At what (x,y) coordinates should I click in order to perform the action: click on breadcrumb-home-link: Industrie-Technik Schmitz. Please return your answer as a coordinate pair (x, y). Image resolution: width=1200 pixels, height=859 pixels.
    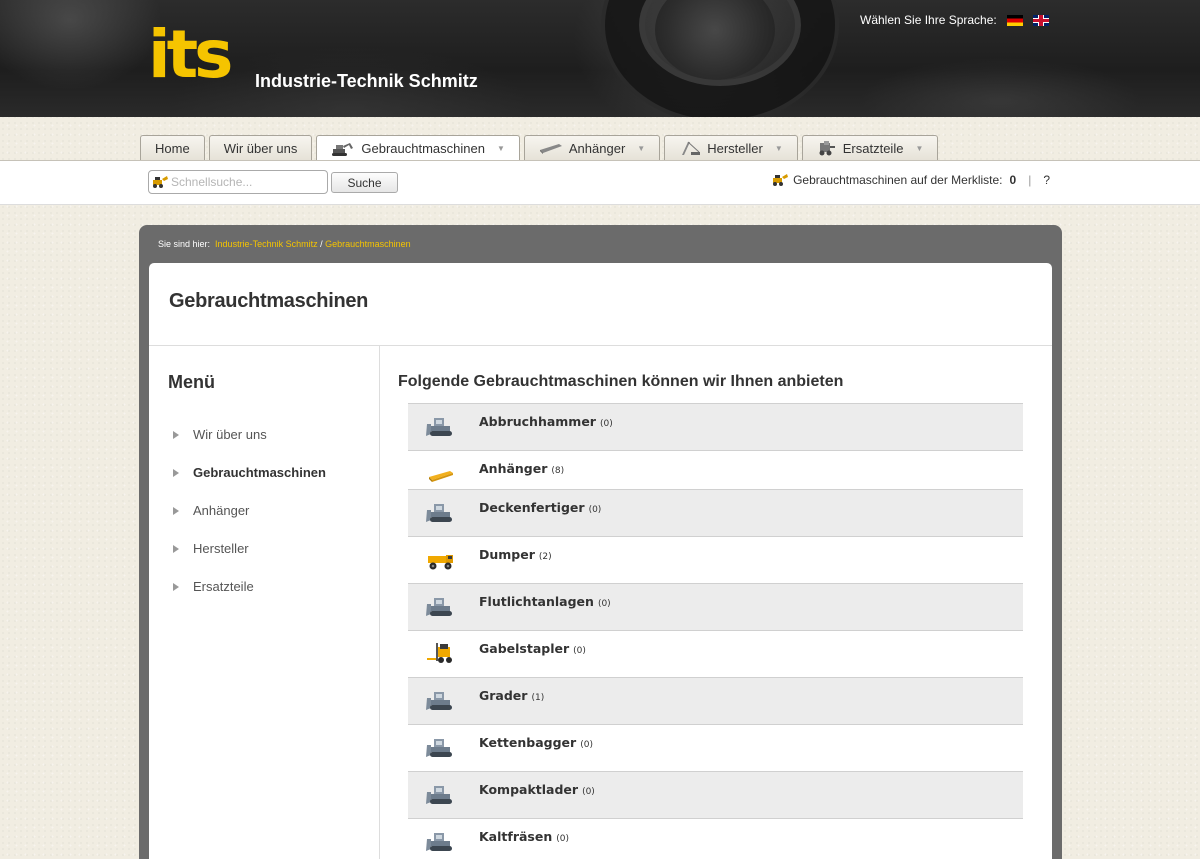
    Looking at the image, I should click on (266, 244).